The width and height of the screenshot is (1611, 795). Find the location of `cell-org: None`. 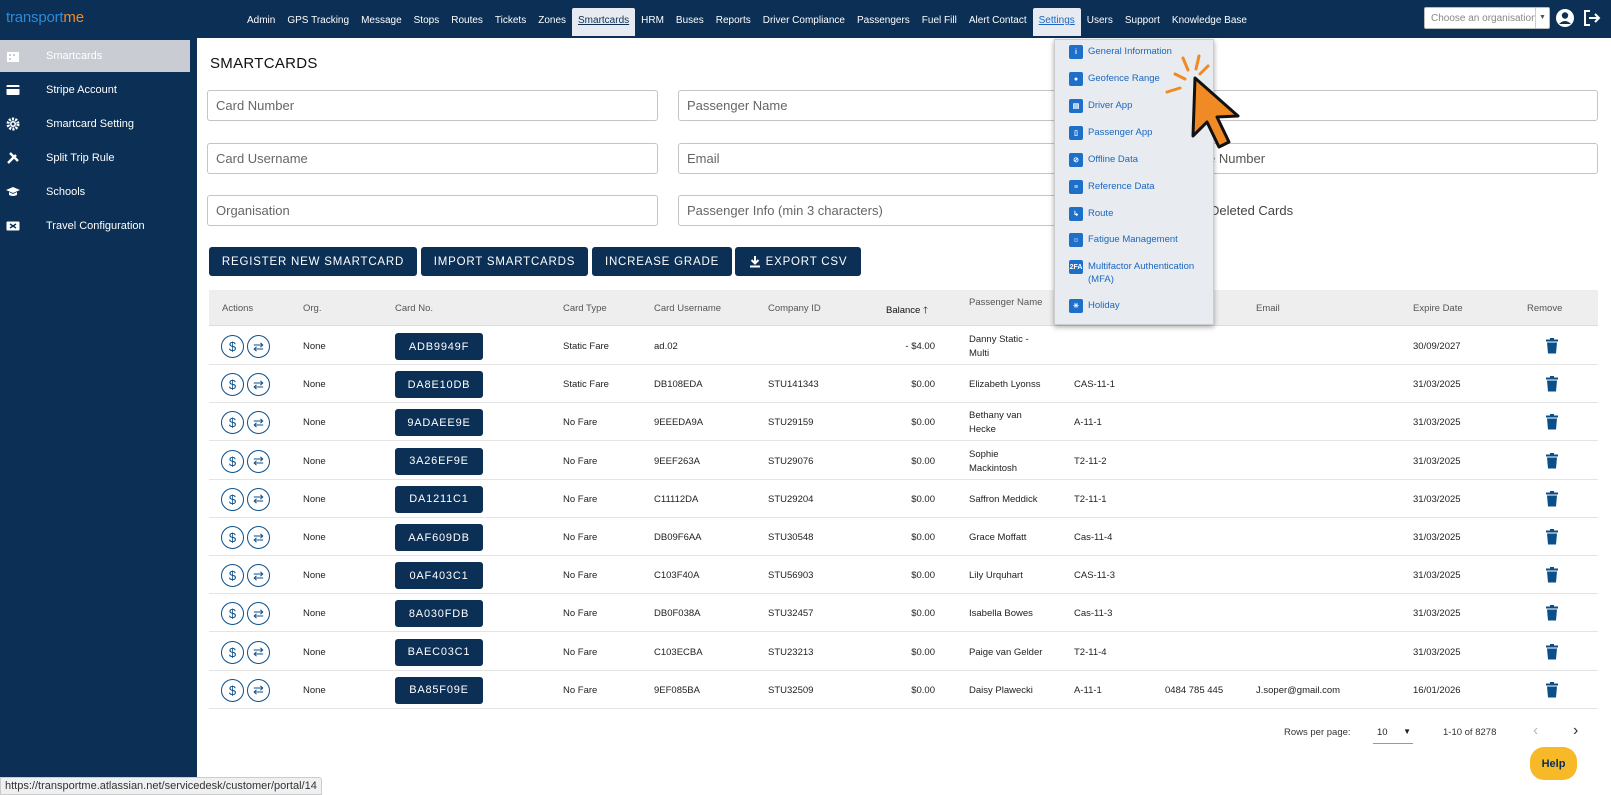

cell-org: None is located at coordinates (314, 652).